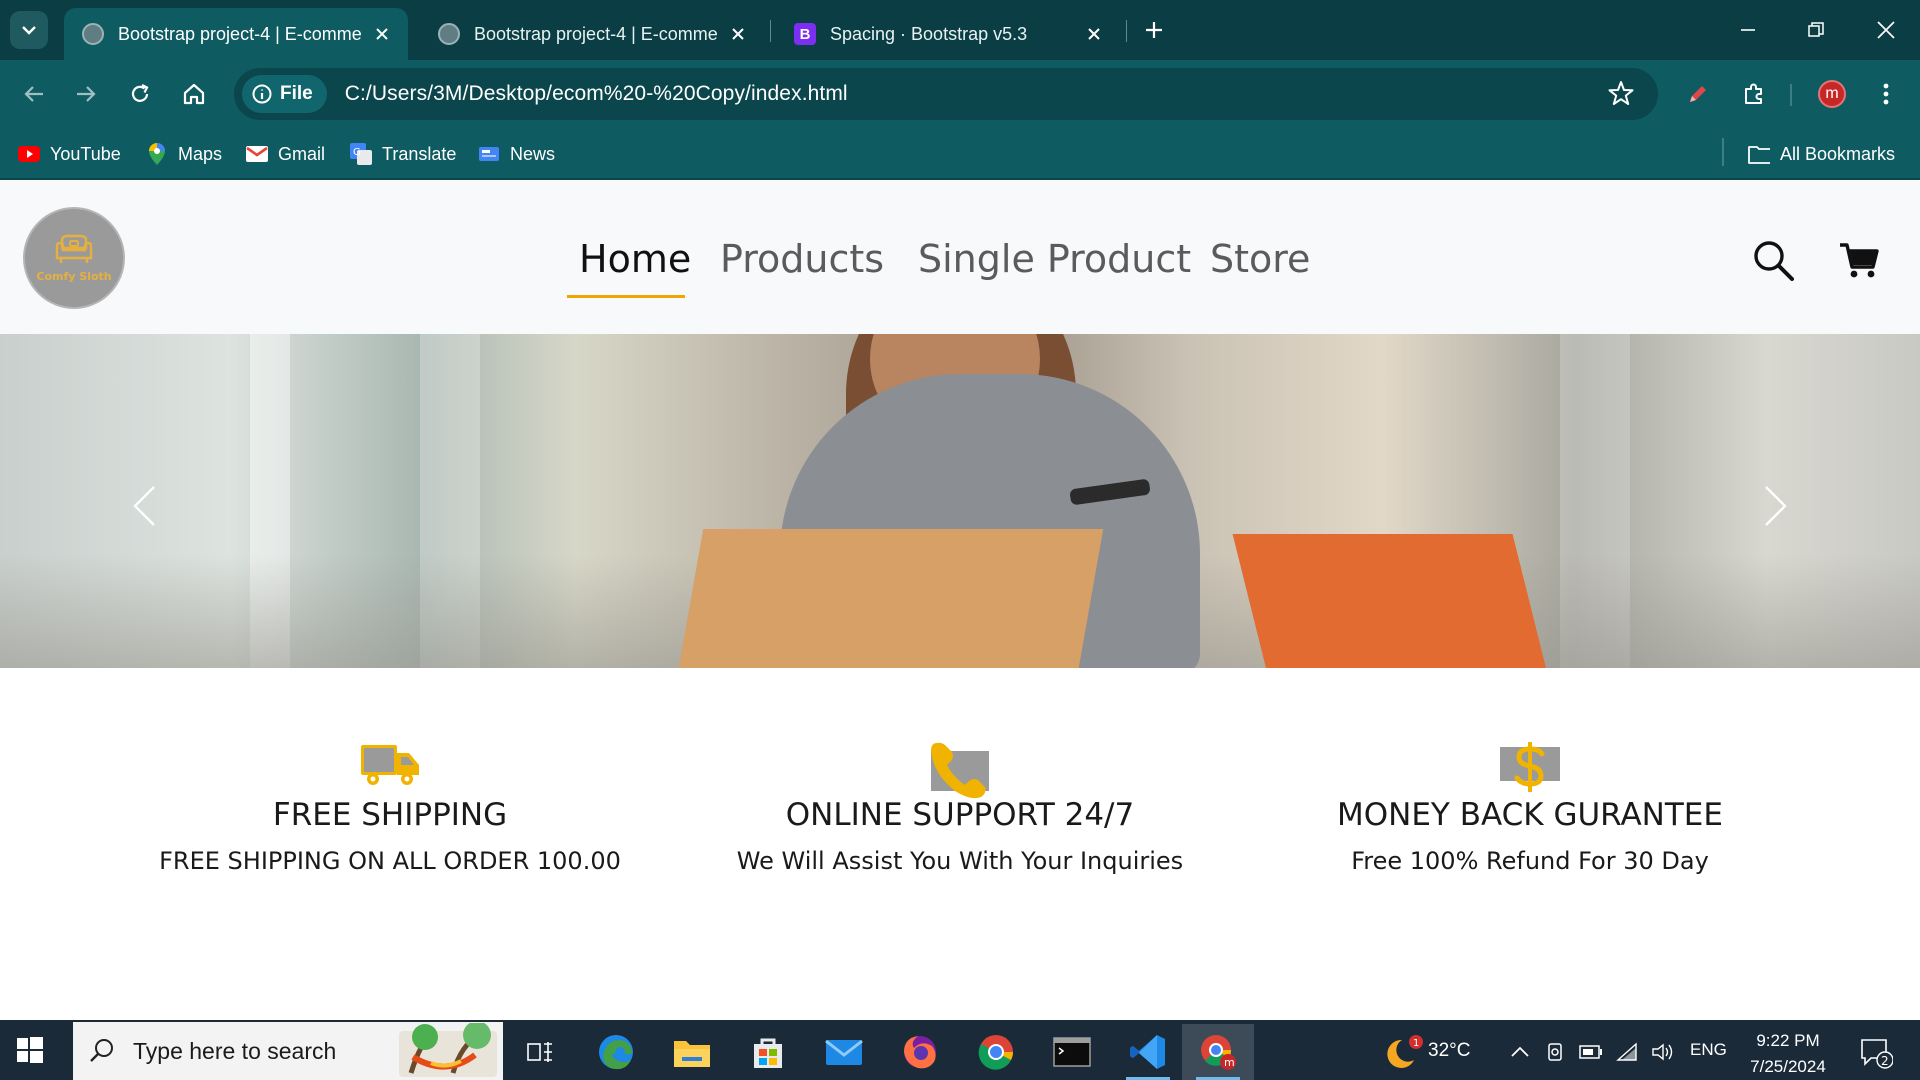 The width and height of the screenshot is (1920, 1080). I want to click on minimize-button, so click(1748, 30).